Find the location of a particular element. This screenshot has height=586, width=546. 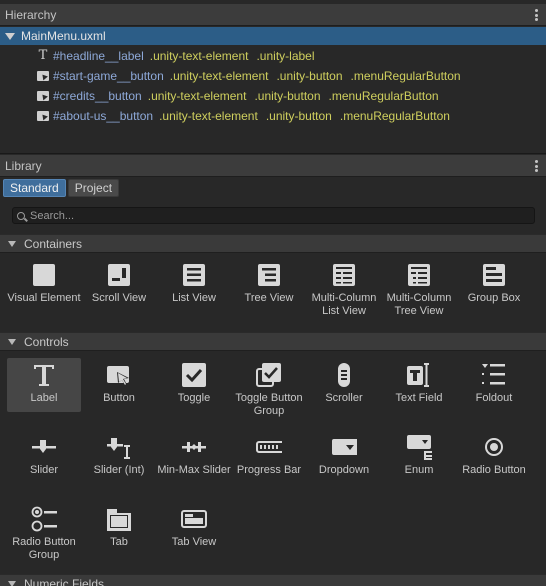

library-item-radio-button-group: Radio Button Group is located at coordinates (44, 534).